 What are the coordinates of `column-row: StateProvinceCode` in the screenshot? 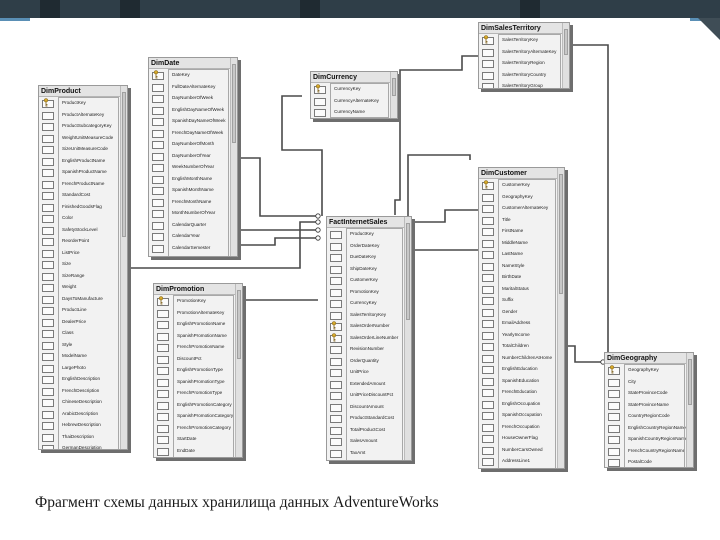 It's located at (649, 393).